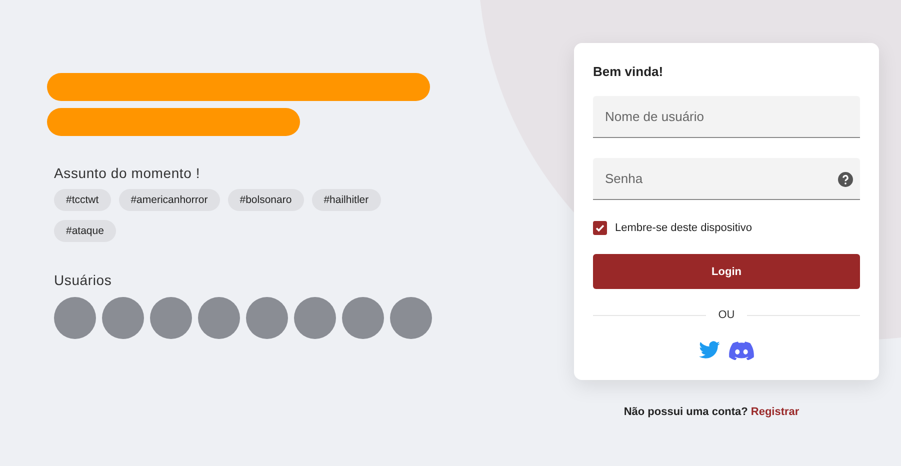  What do you see at coordinates (169, 200) in the screenshot?
I see `hashtag-chip: #americanhorror` at bounding box center [169, 200].